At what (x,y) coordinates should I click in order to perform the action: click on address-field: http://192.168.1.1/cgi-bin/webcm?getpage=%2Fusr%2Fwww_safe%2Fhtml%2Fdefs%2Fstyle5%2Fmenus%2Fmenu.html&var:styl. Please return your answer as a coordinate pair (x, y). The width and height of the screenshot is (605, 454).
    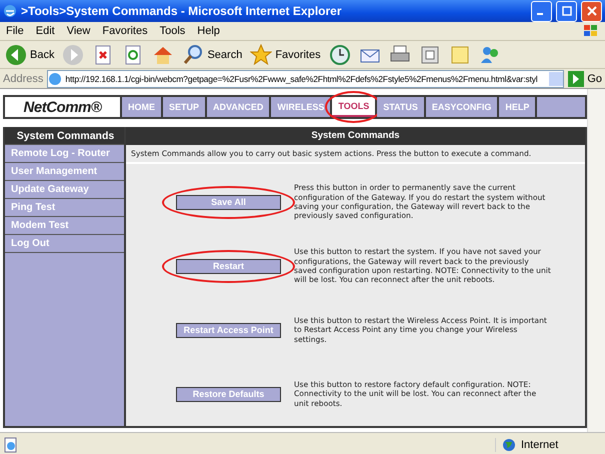
    Looking at the image, I should click on (305, 79).